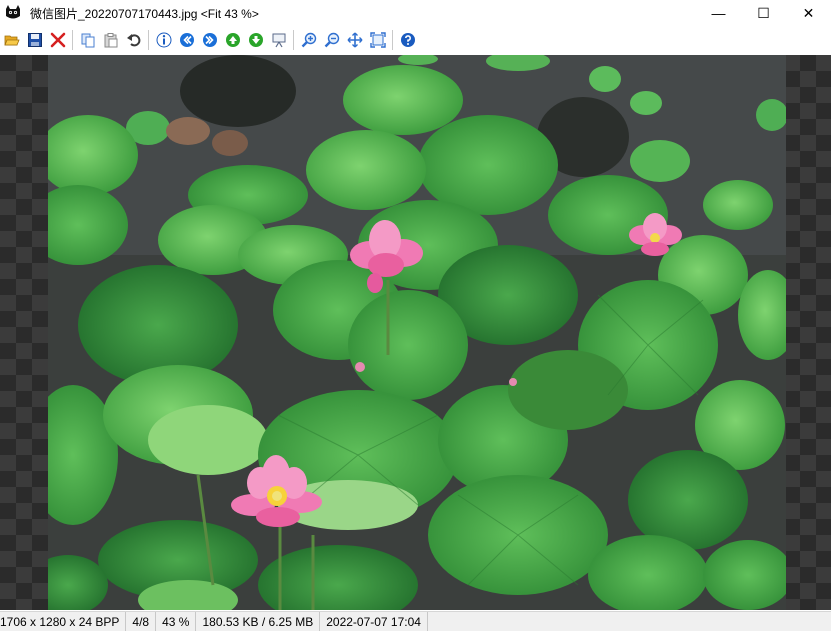 This screenshot has width=831, height=631. I want to click on file-size: 180.53 KB / 6.25 MB, so click(258, 621).